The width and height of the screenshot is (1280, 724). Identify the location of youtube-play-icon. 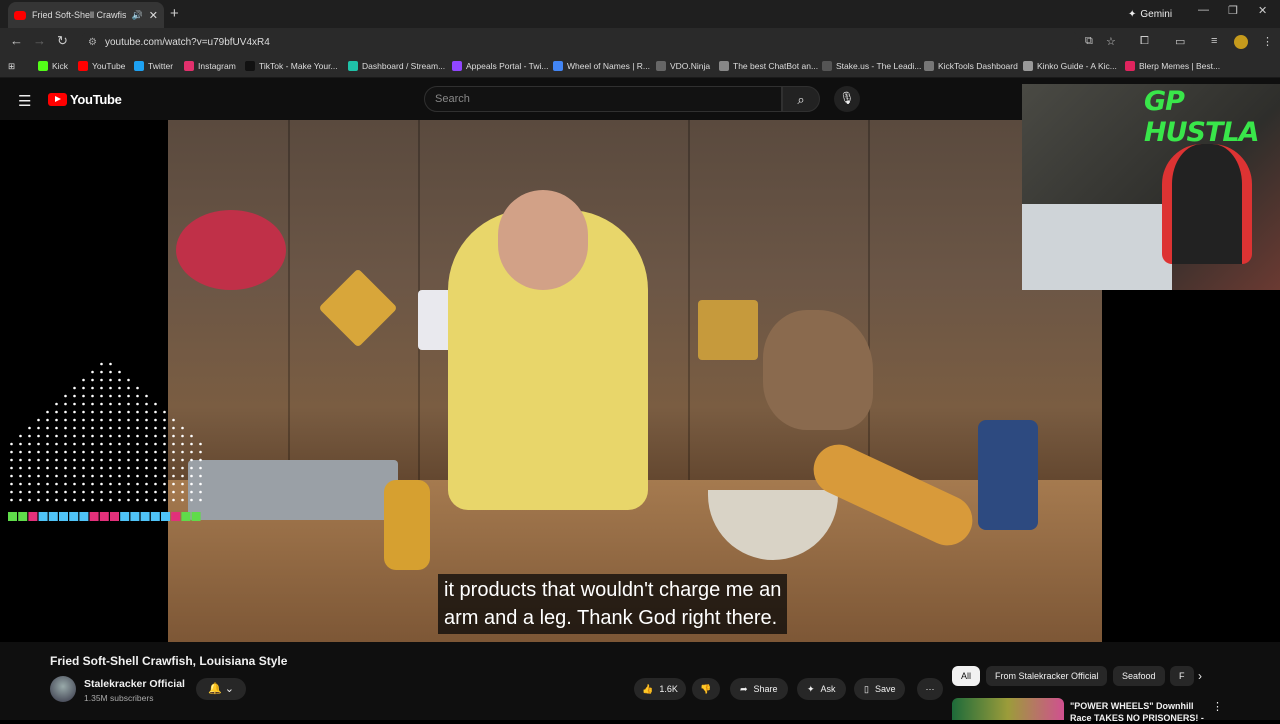
(57, 99).